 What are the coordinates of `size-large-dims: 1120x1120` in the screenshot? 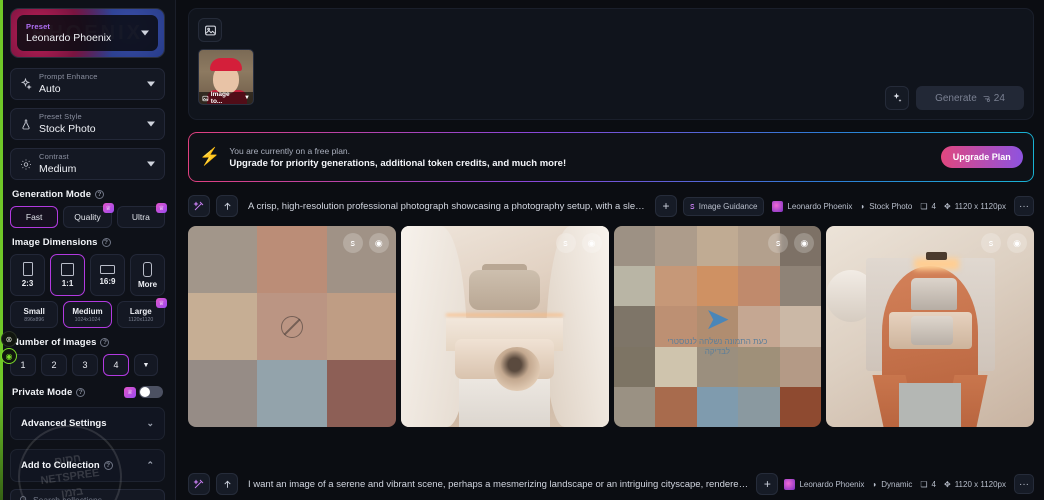 It's located at (141, 319).